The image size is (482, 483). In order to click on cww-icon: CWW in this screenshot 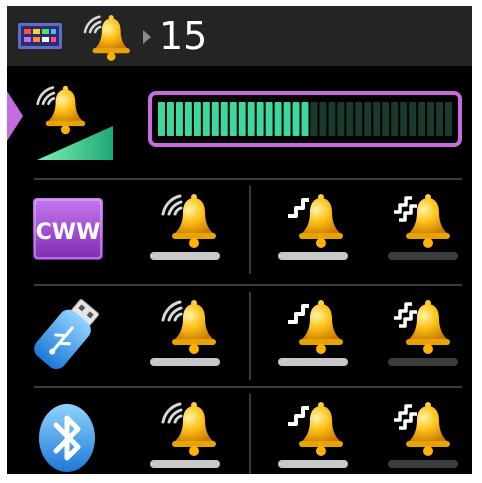, I will do `click(67, 228)`.